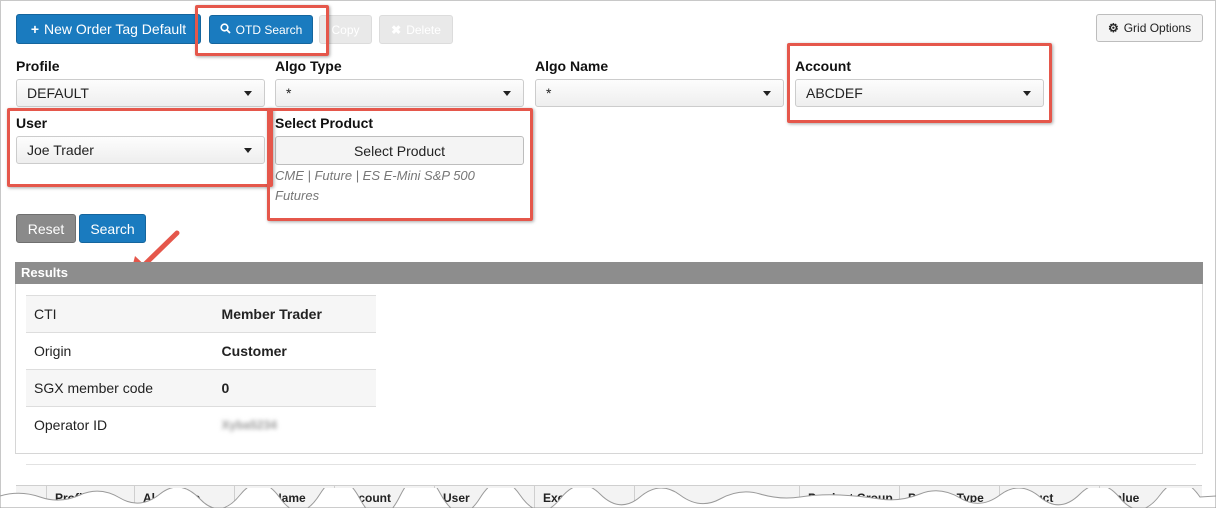 Image resolution: width=1216 pixels, height=508 pixels. What do you see at coordinates (297, 195) in the screenshot?
I see `product-desc-line2: Futures` at bounding box center [297, 195].